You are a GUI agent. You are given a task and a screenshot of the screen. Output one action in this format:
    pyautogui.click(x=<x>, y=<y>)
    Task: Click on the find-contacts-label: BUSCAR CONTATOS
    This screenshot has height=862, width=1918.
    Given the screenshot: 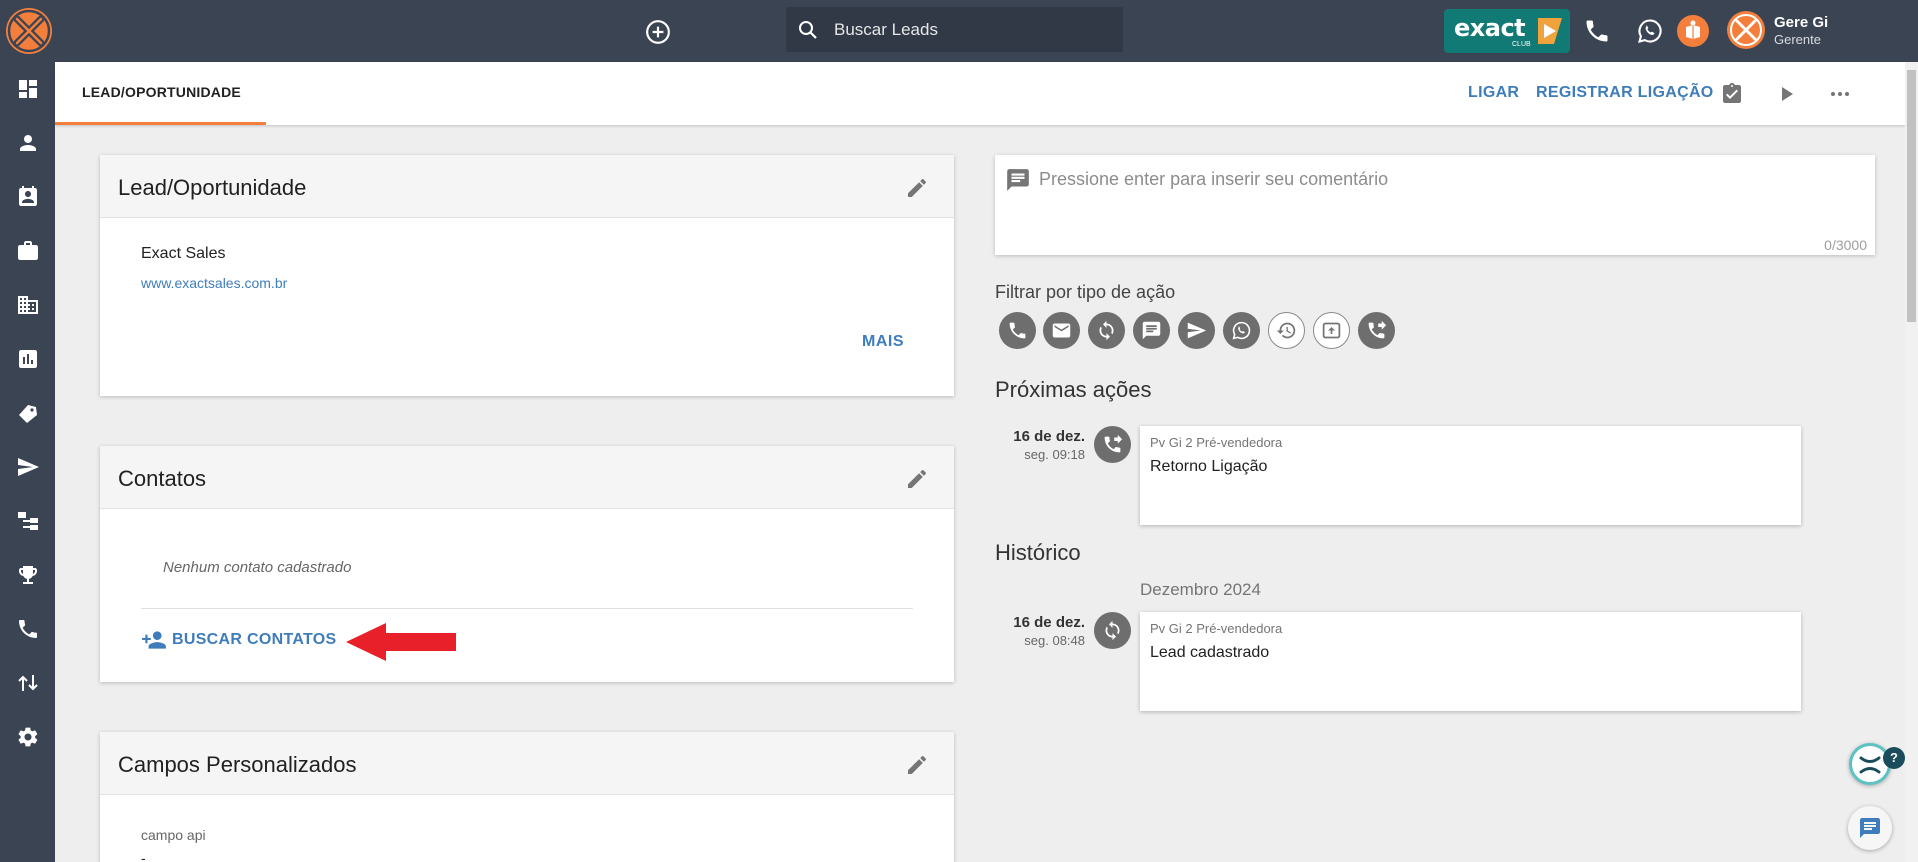 What is the action you would take?
    pyautogui.click(x=254, y=639)
    